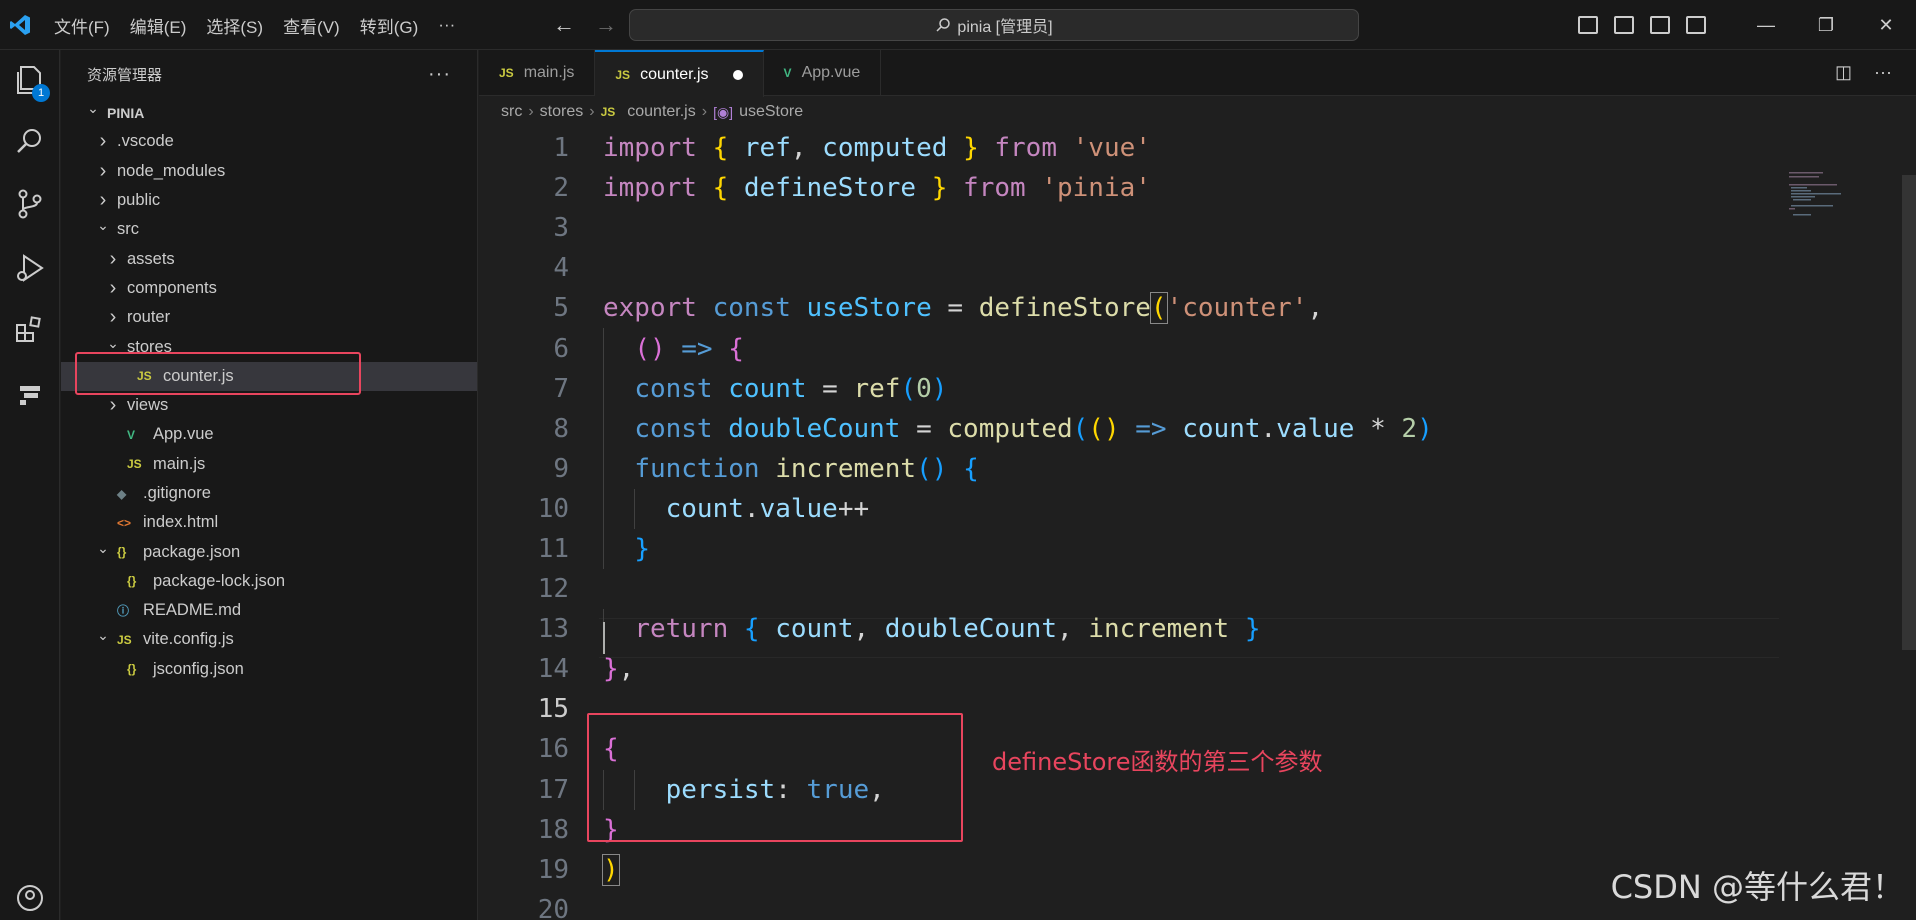  I want to click on toggle-panel-icon, so click(1624, 25).